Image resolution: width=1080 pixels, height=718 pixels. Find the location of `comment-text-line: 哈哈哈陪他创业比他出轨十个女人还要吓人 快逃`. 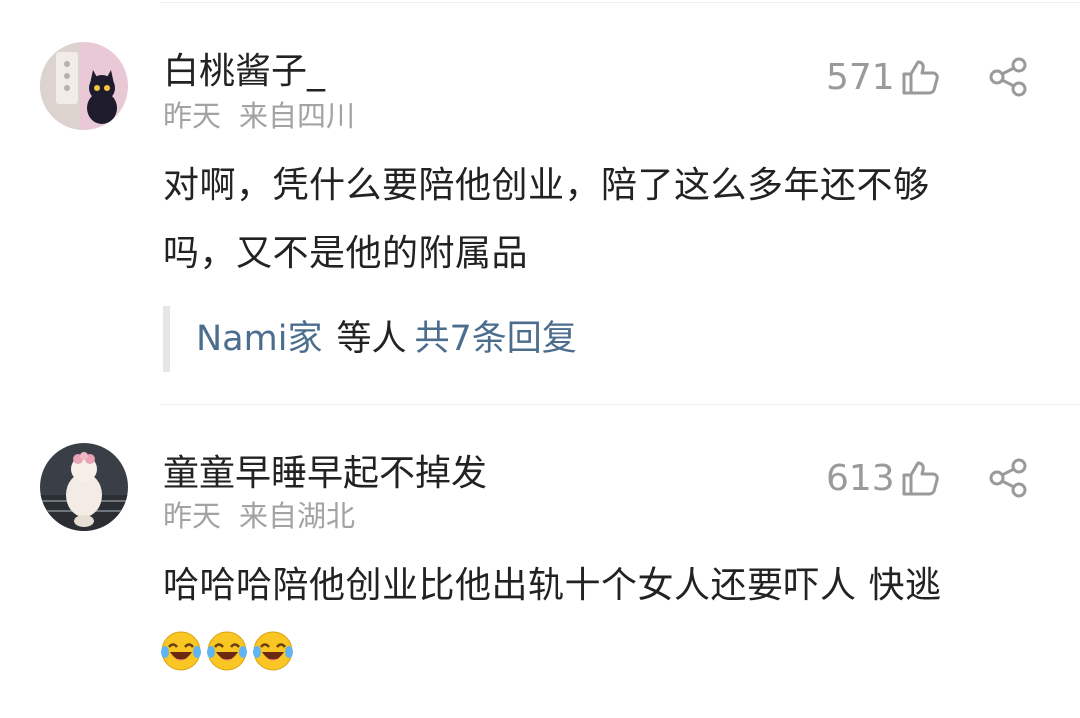

comment-text-line: 哈哈哈陪他创业比他出轨十个女人还要吓人 快逃 is located at coordinates (552, 585).